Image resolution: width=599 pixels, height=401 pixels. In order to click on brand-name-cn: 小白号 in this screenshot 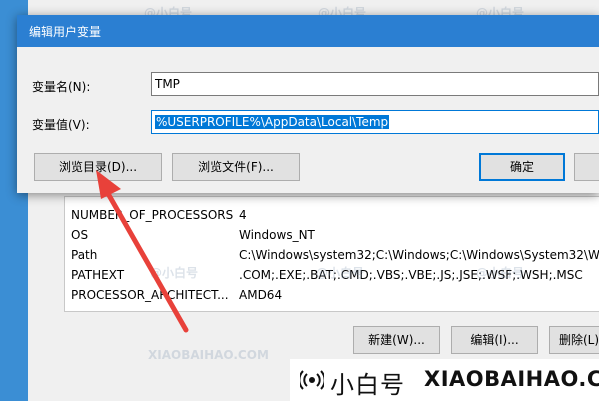, I will do `click(367, 385)`.